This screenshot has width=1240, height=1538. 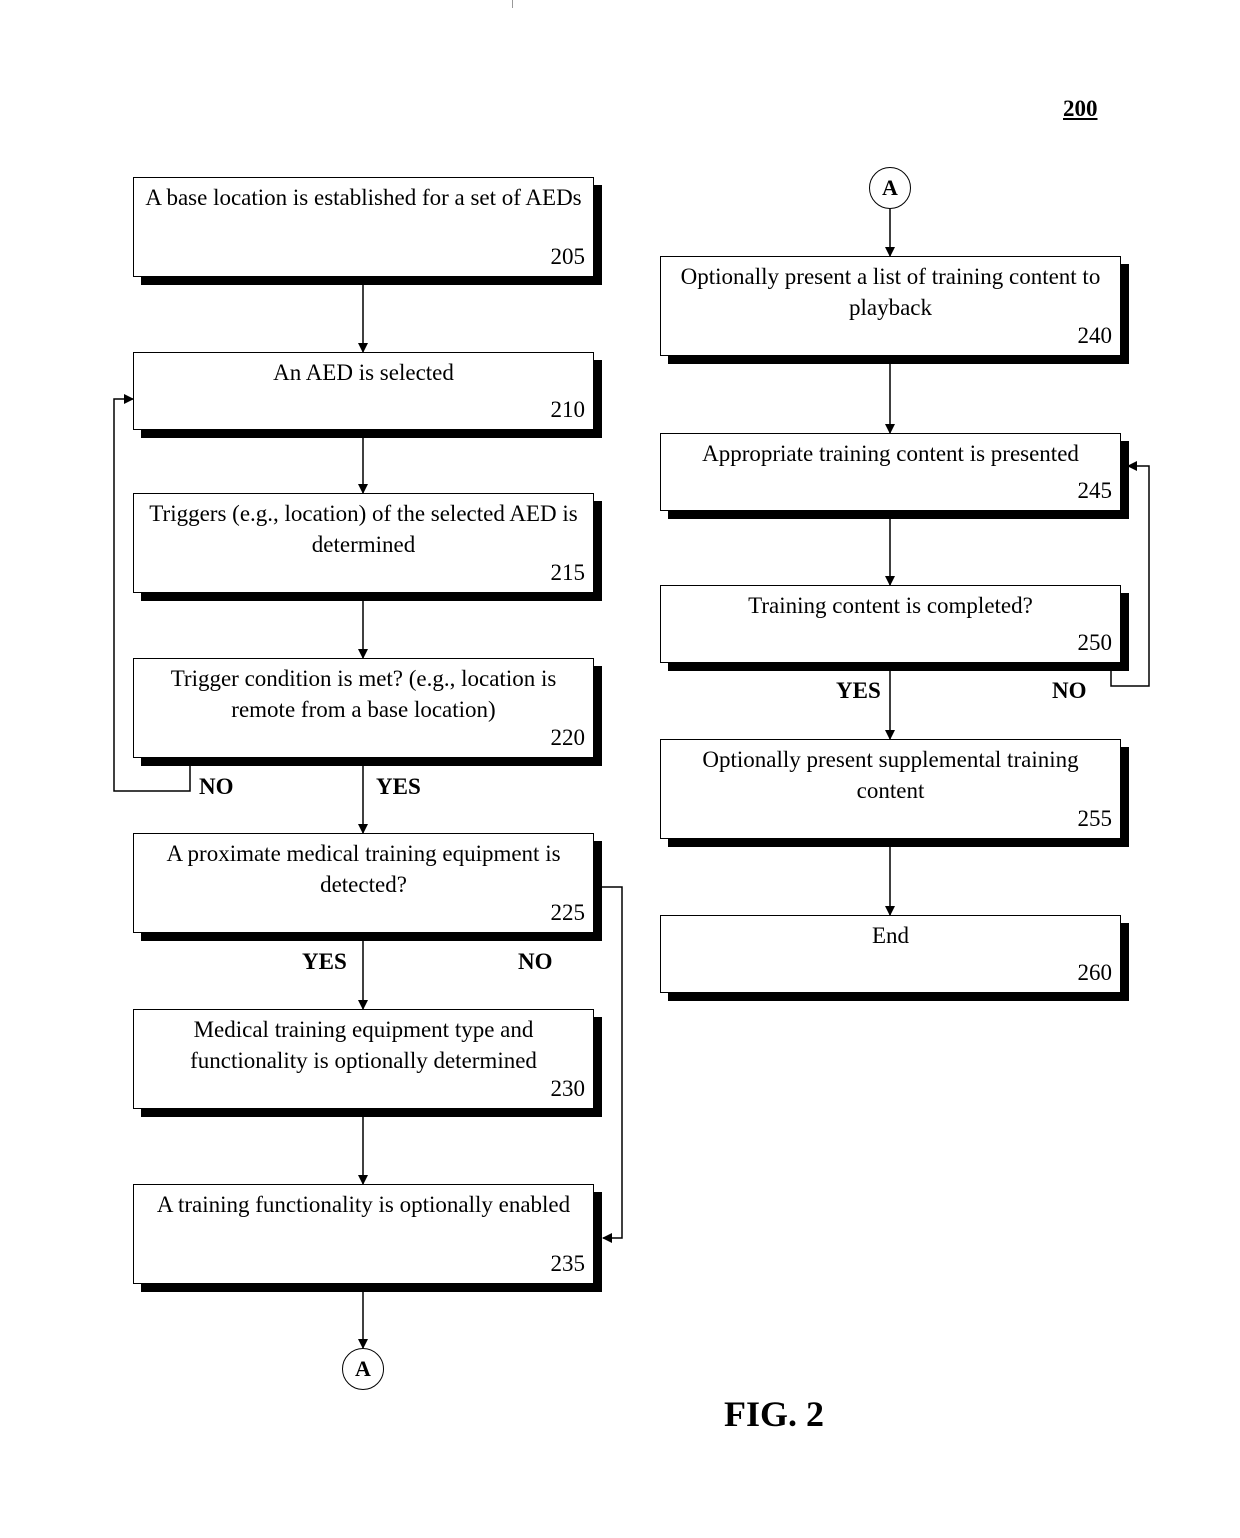 I want to click on arrow-225-235-no, so click(x=612, y=1064).